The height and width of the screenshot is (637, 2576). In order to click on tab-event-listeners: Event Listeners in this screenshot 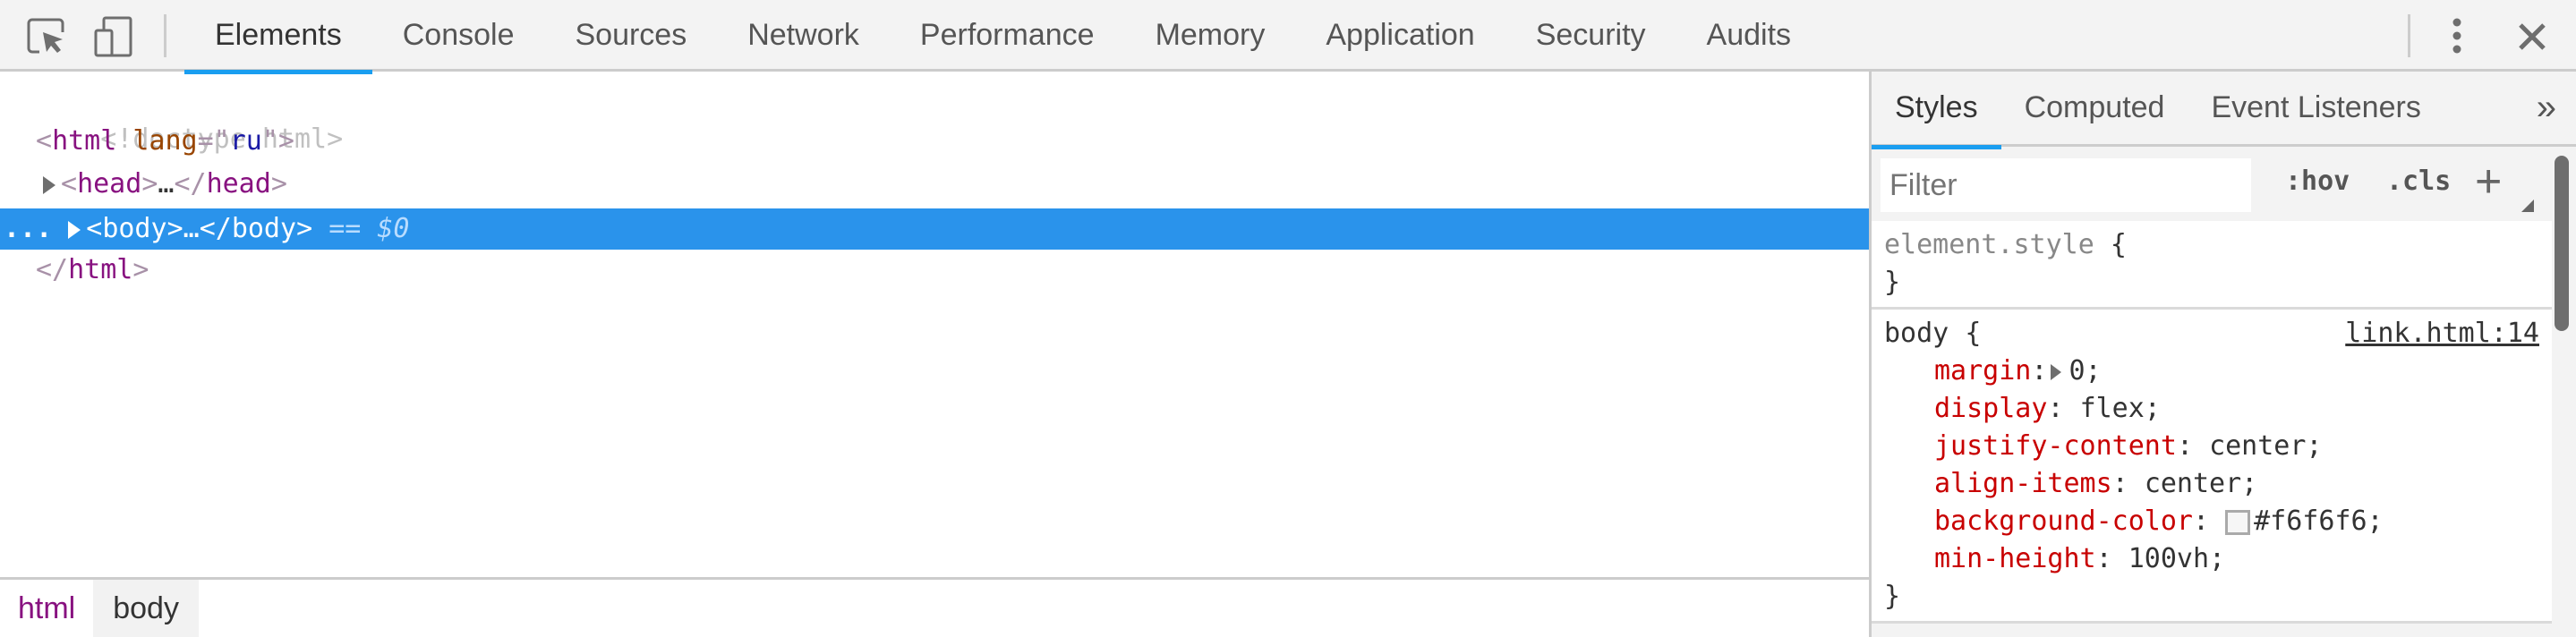, I will do `click(2316, 109)`.